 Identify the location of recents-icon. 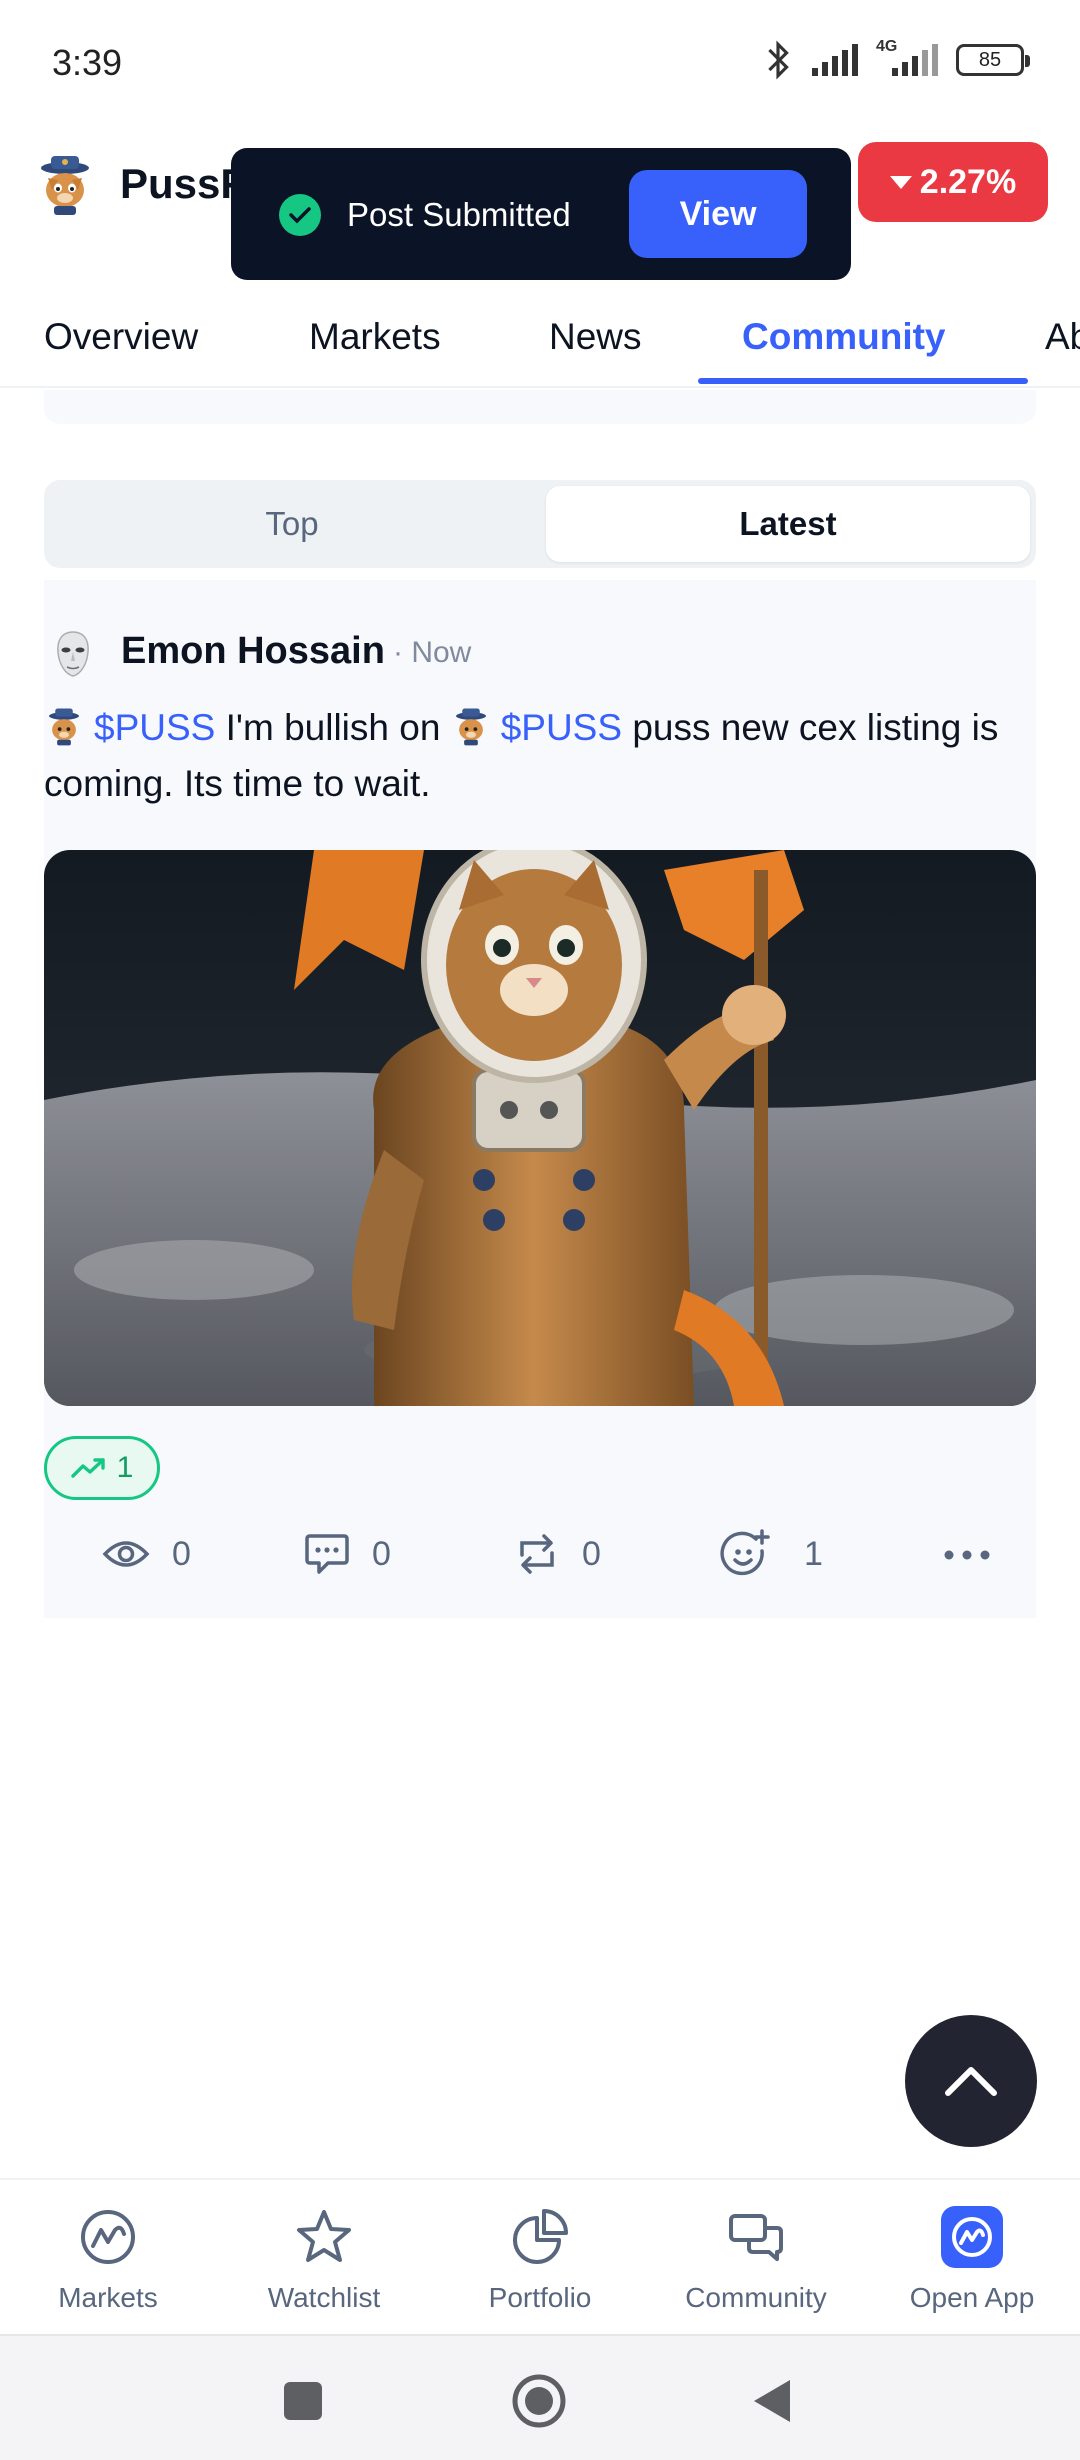
(303, 2401).